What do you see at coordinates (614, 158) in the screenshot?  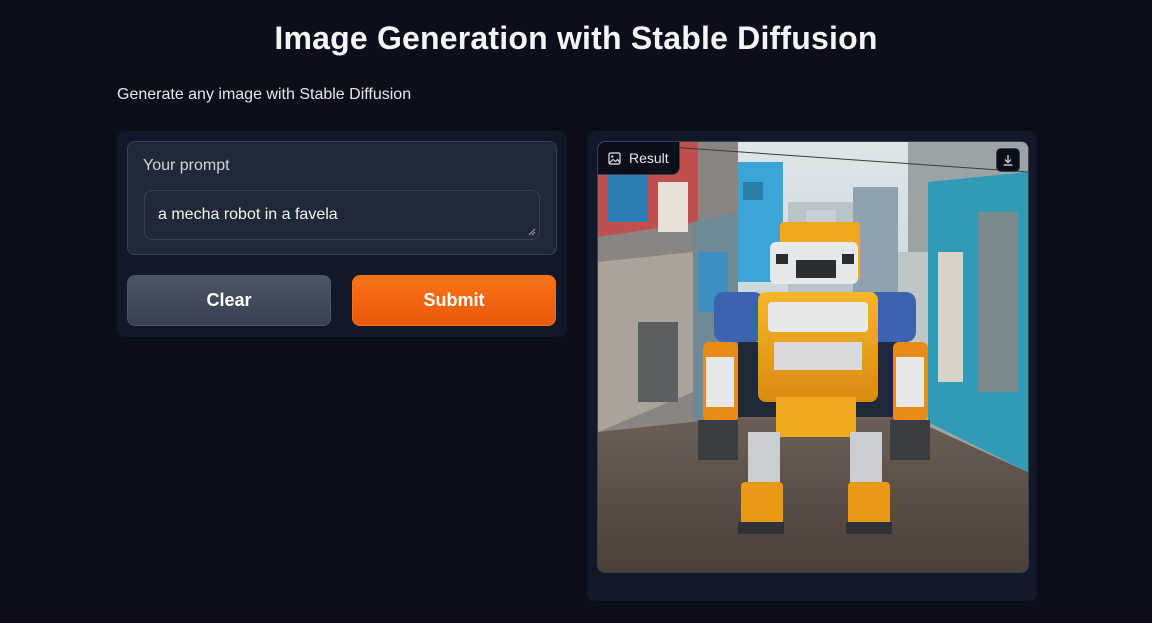 I see `image-icon` at bounding box center [614, 158].